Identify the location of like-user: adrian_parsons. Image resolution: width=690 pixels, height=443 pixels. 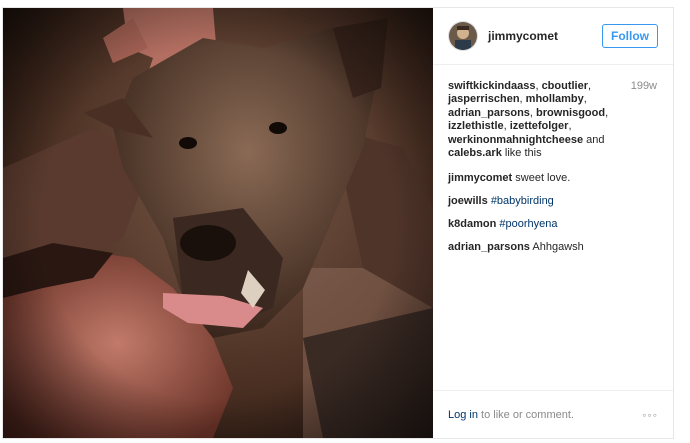
(489, 113).